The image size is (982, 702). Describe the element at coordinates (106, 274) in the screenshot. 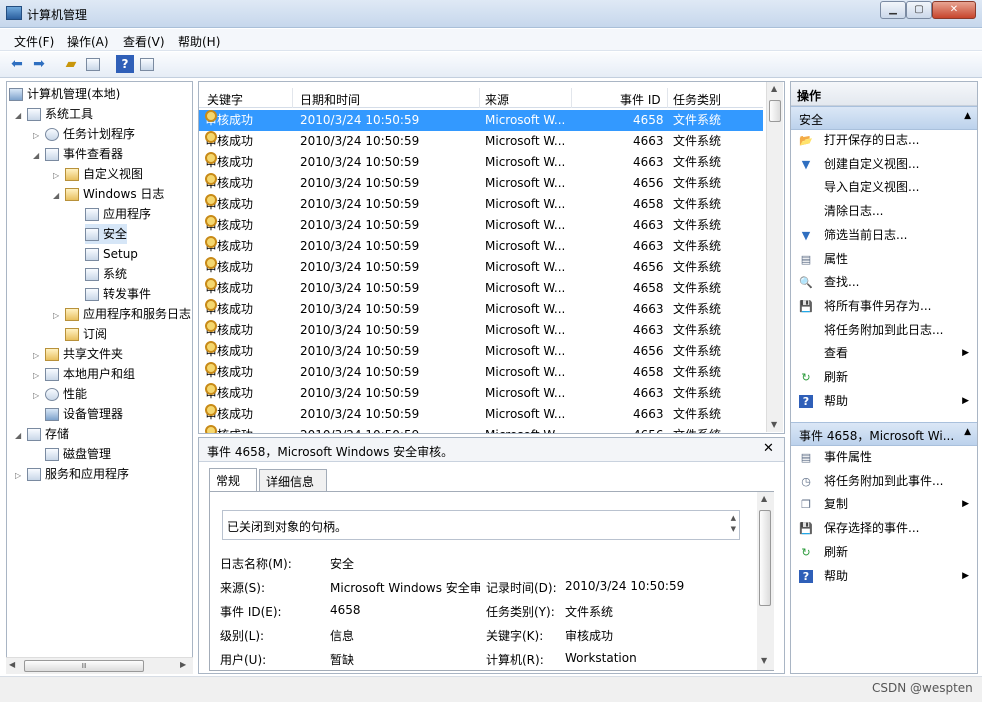

I see `tree-item-system: 系统` at that location.